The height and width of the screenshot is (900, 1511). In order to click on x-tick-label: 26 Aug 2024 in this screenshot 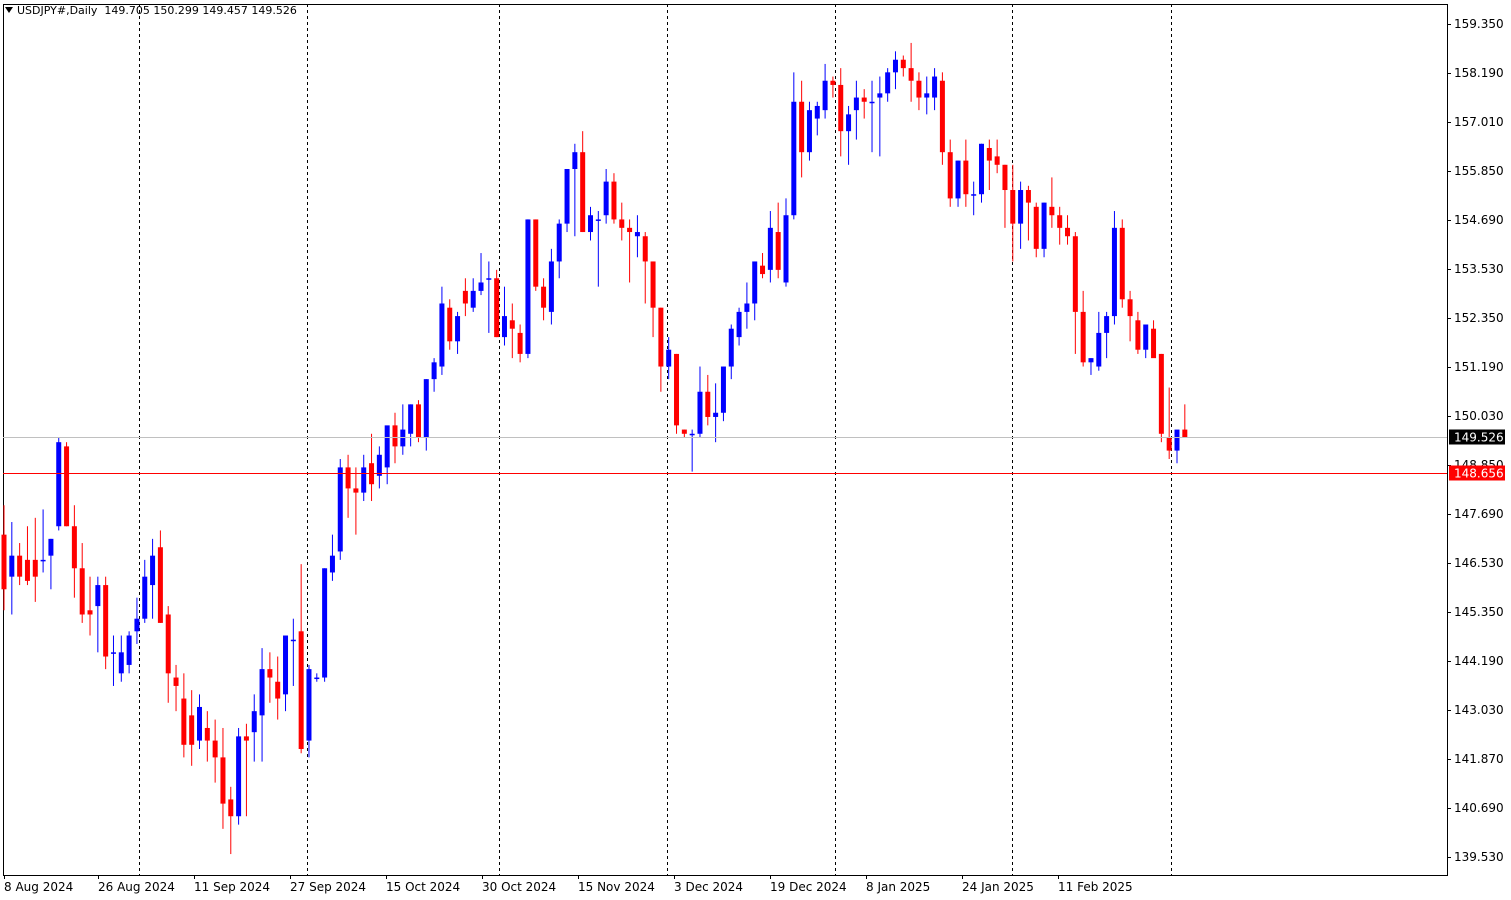, I will do `click(136, 887)`.